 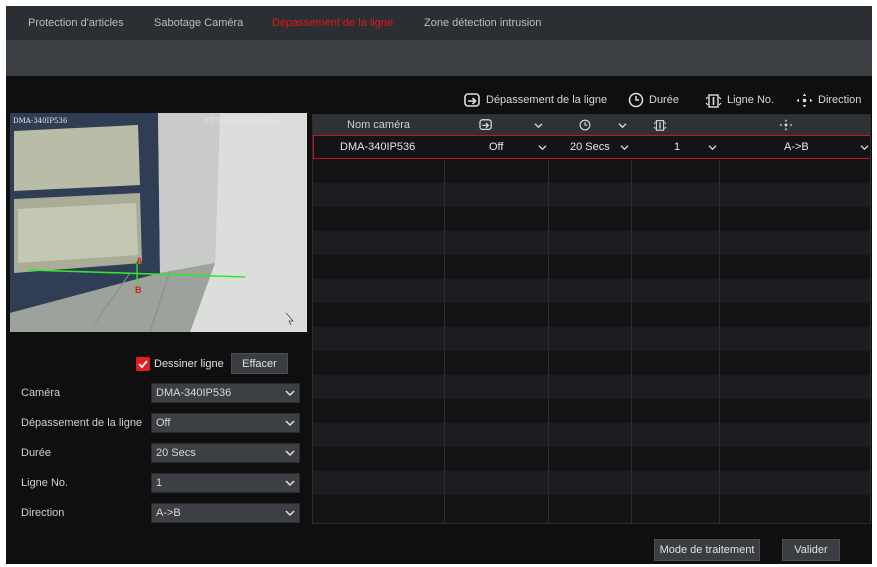 What do you see at coordinates (194, 393) in the screenshot?
I see `camera-select-value: DMA-340IP536` at bounding box center [194, 393].